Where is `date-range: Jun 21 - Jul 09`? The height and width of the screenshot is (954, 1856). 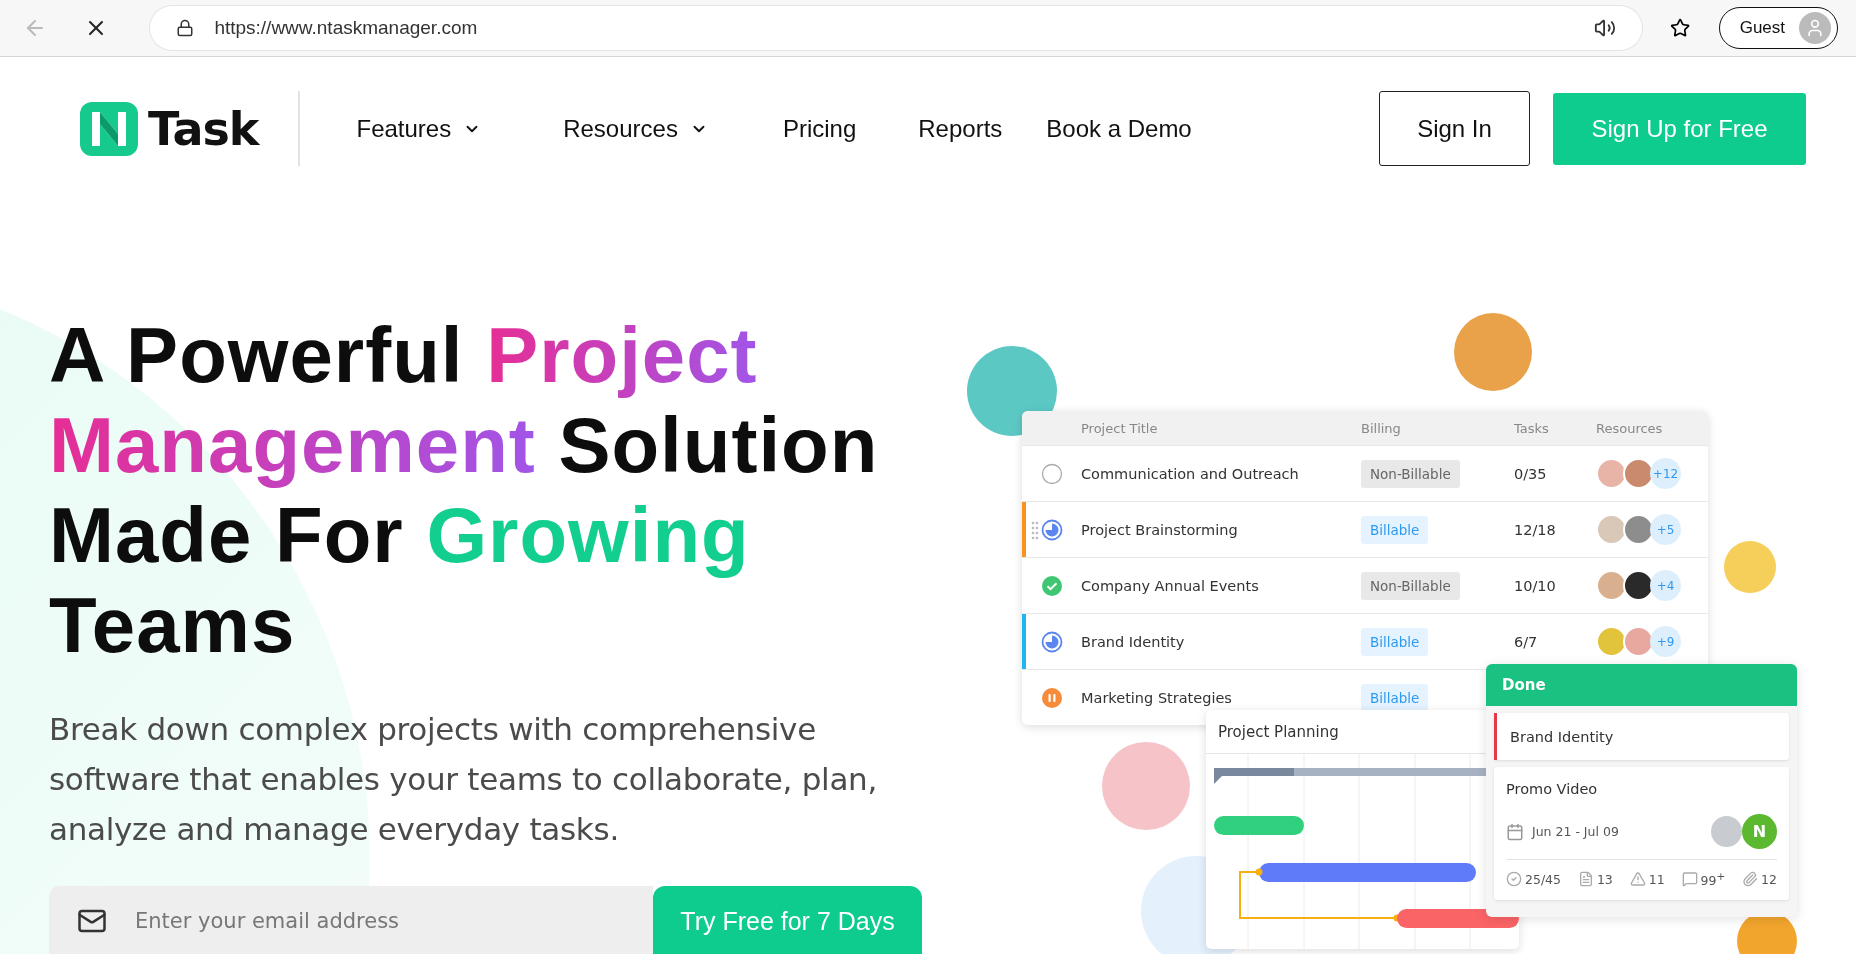
date-range: Jun 21 - Jul 09 is located at coordinates (1576, 831).